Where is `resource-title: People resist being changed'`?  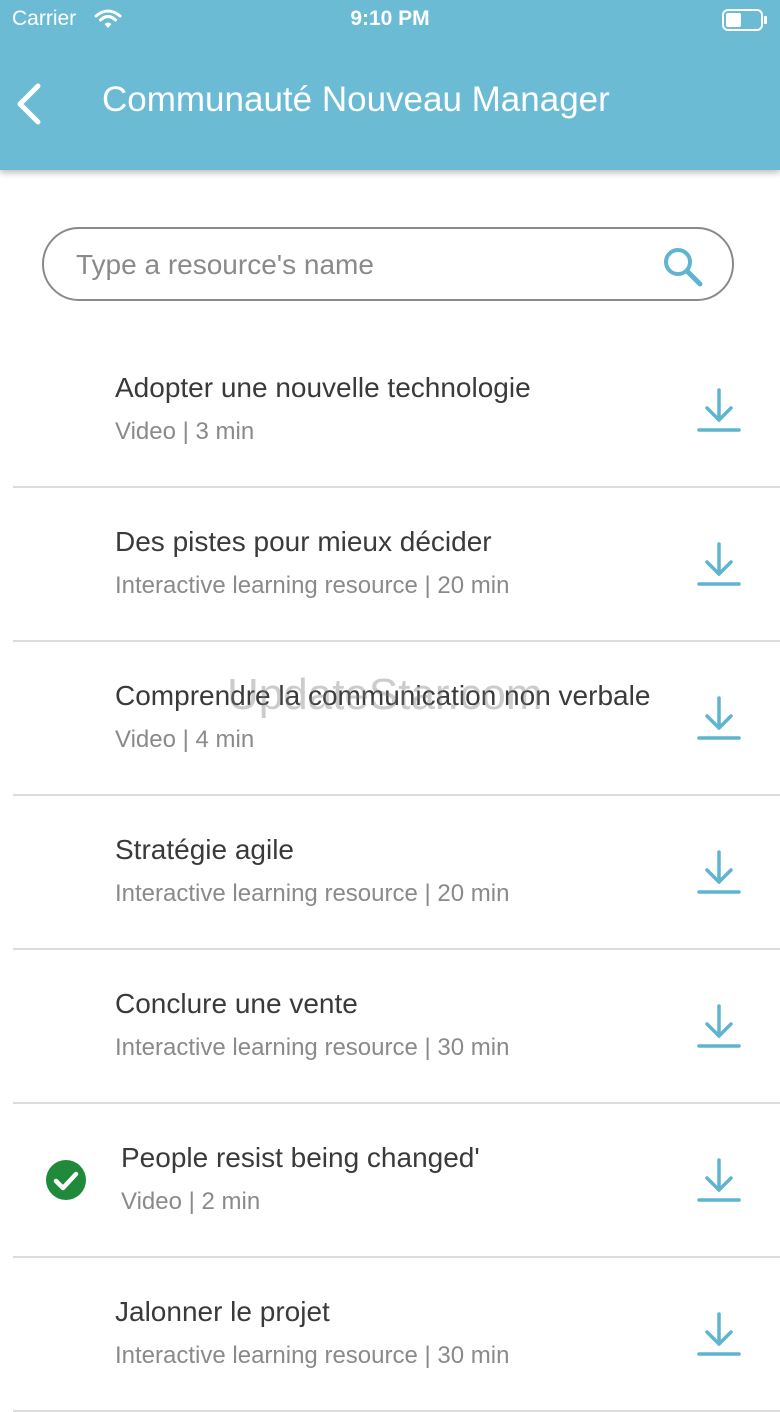 resource-title: People resist being changed' is located at coordinates (300, 1157).